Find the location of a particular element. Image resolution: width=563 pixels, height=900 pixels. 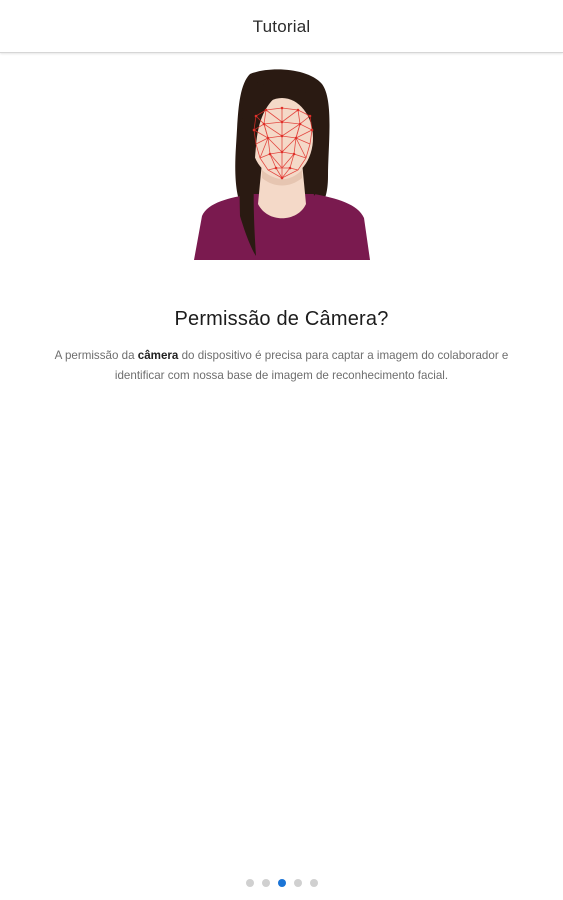

page-title: Tutorial is located at coordinates (281, 26).